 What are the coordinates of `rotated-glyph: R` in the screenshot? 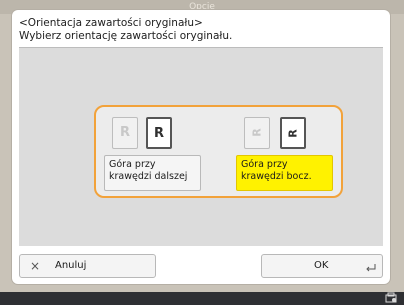 It's located at (293, 133).